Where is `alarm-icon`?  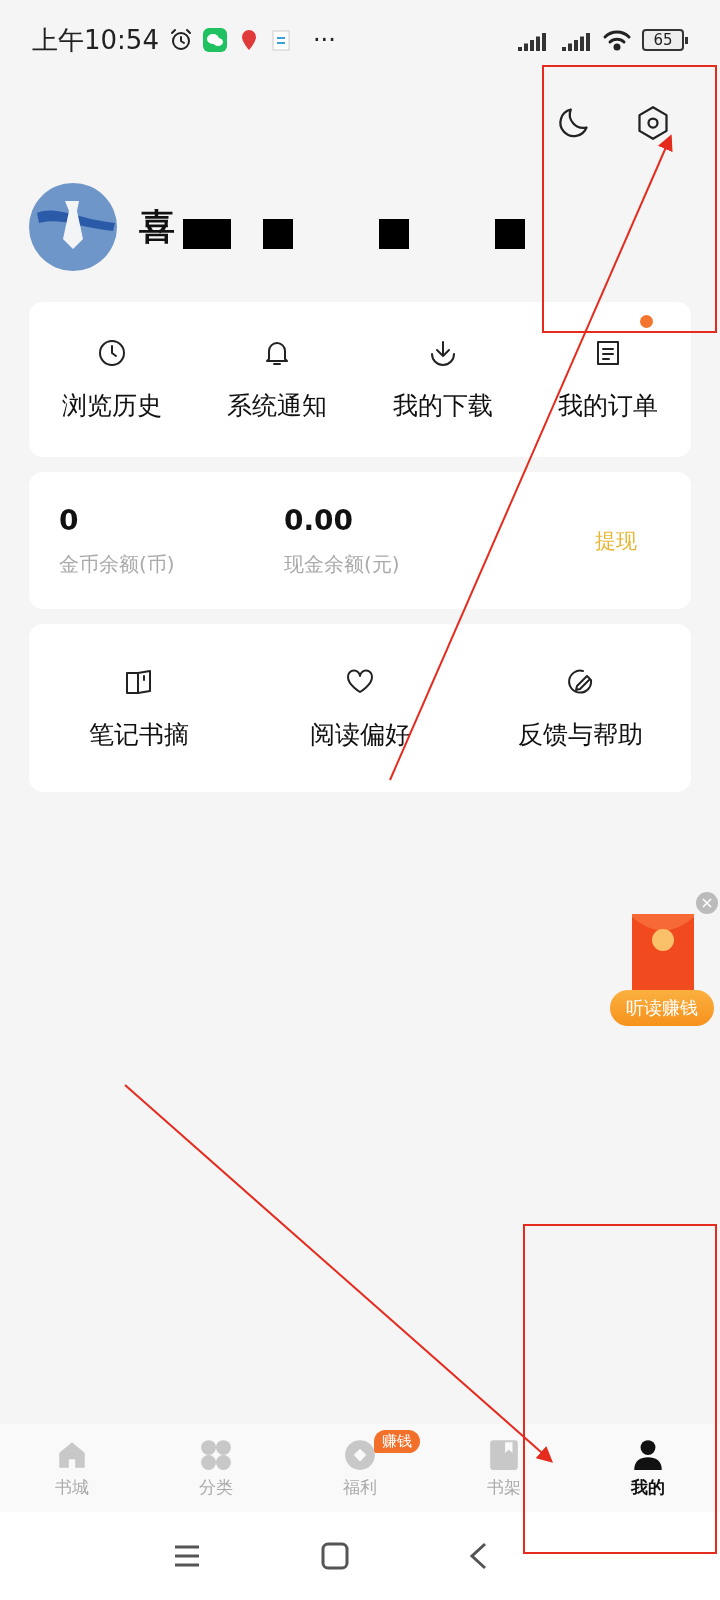
alarm-icon is located at coordinates (180, 40).